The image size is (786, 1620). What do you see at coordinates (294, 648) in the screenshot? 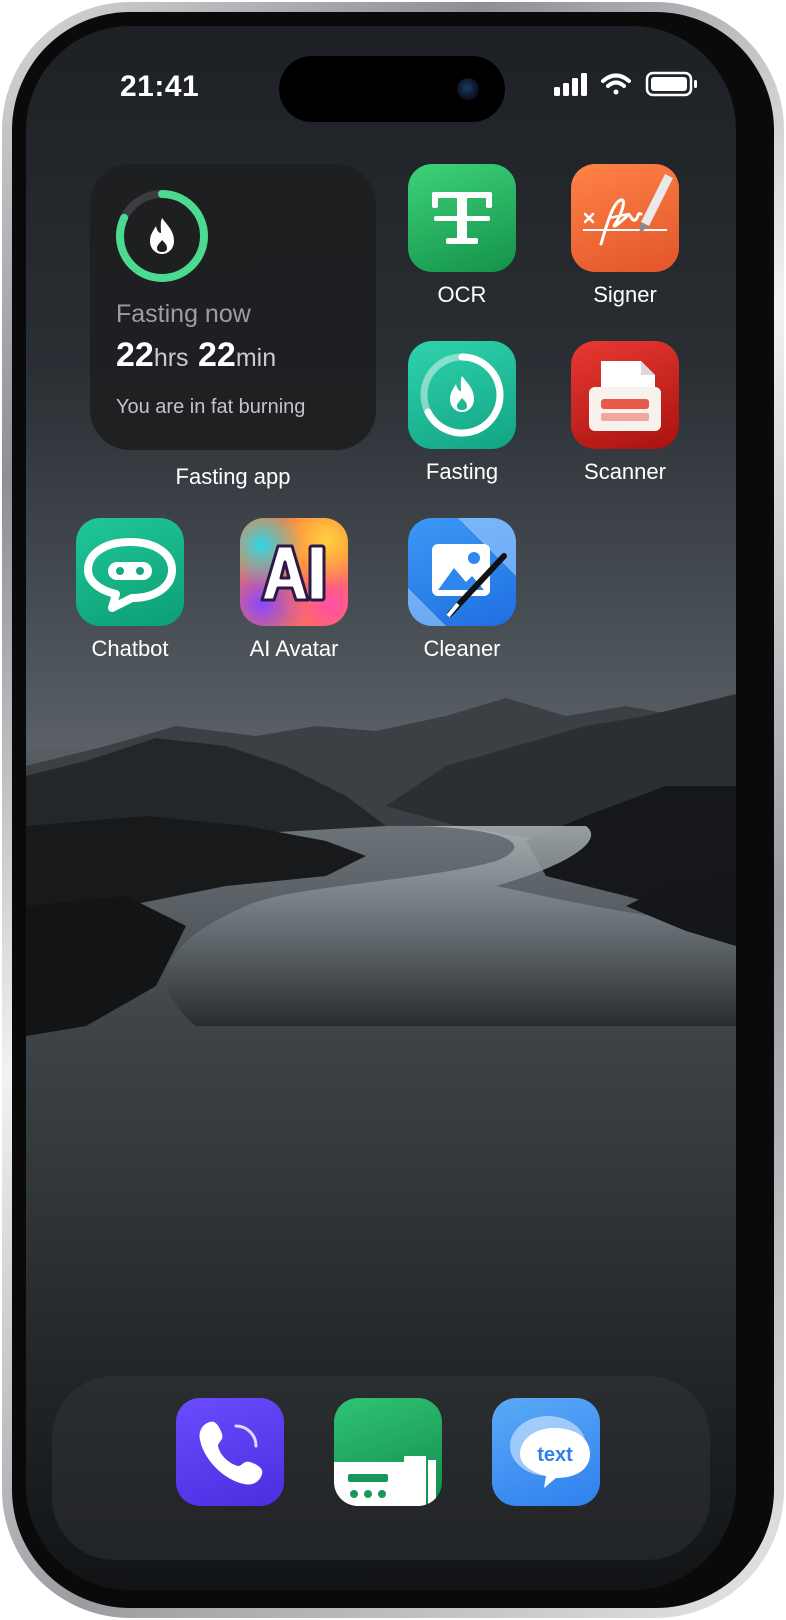
I see `app-label: AI Avatar` at bounding box center [294, 648].